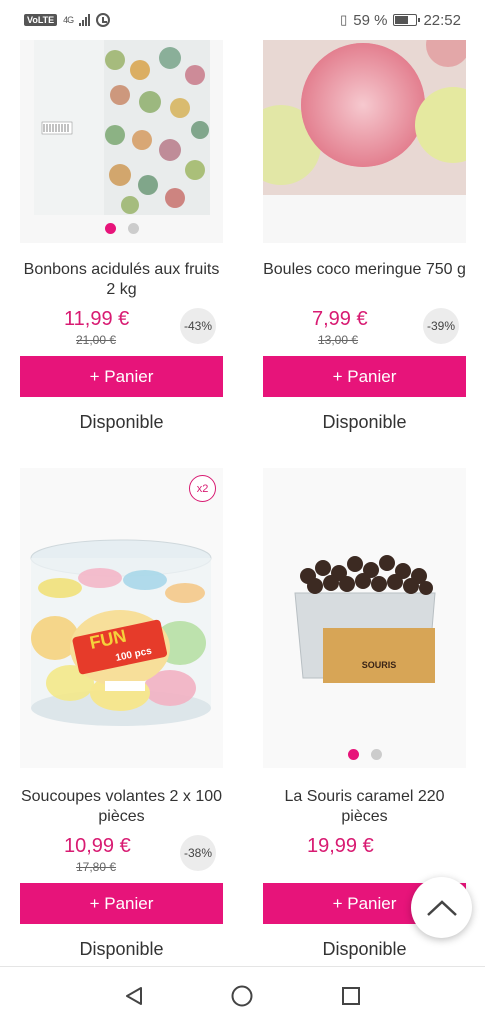 Image resolution: width=485 pixels, height=1024 pixels. What do you see at coordinates (442, 20) in the screenshot?
I see `clock: 22:52` at bounding box center [442, 20].